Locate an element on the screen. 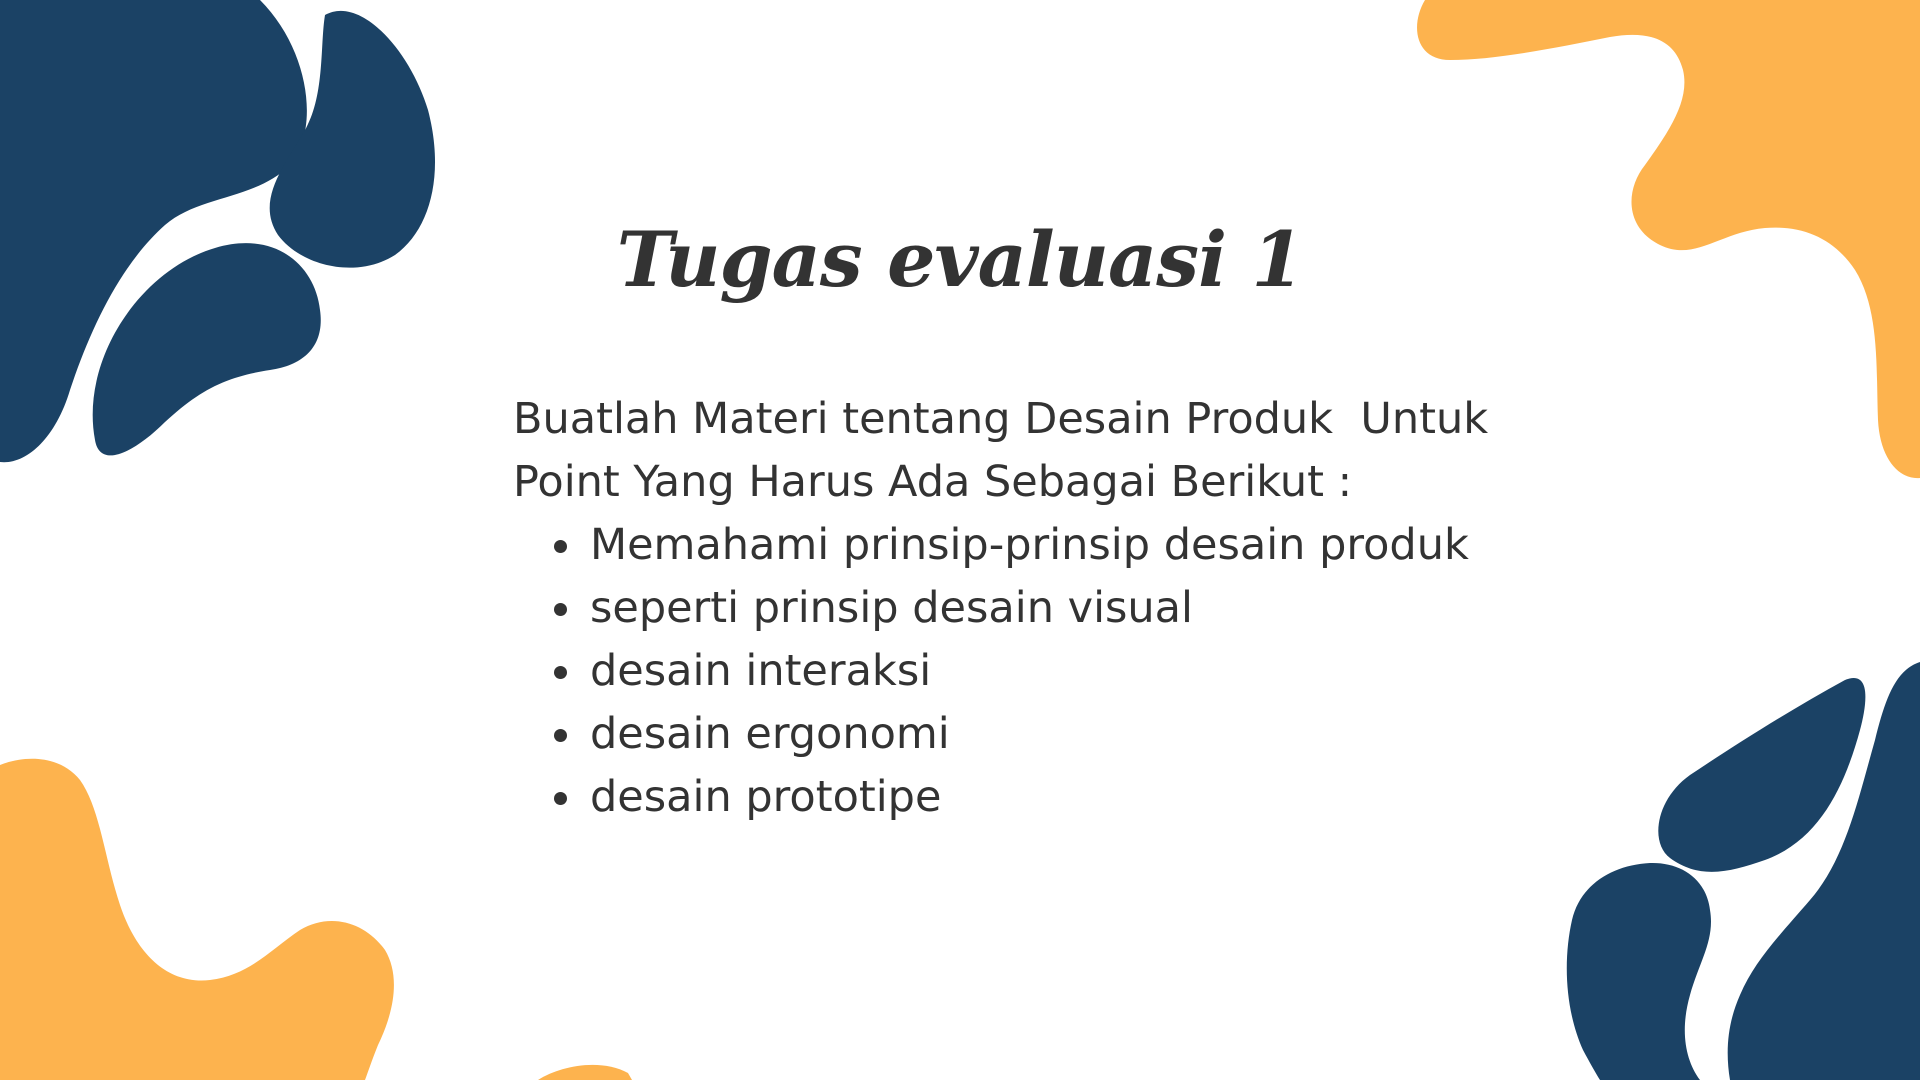 Image resolution: width=1920 pixels, height=1080 pixels. bottom-orange-bump is located at coordinates (585, 1072).